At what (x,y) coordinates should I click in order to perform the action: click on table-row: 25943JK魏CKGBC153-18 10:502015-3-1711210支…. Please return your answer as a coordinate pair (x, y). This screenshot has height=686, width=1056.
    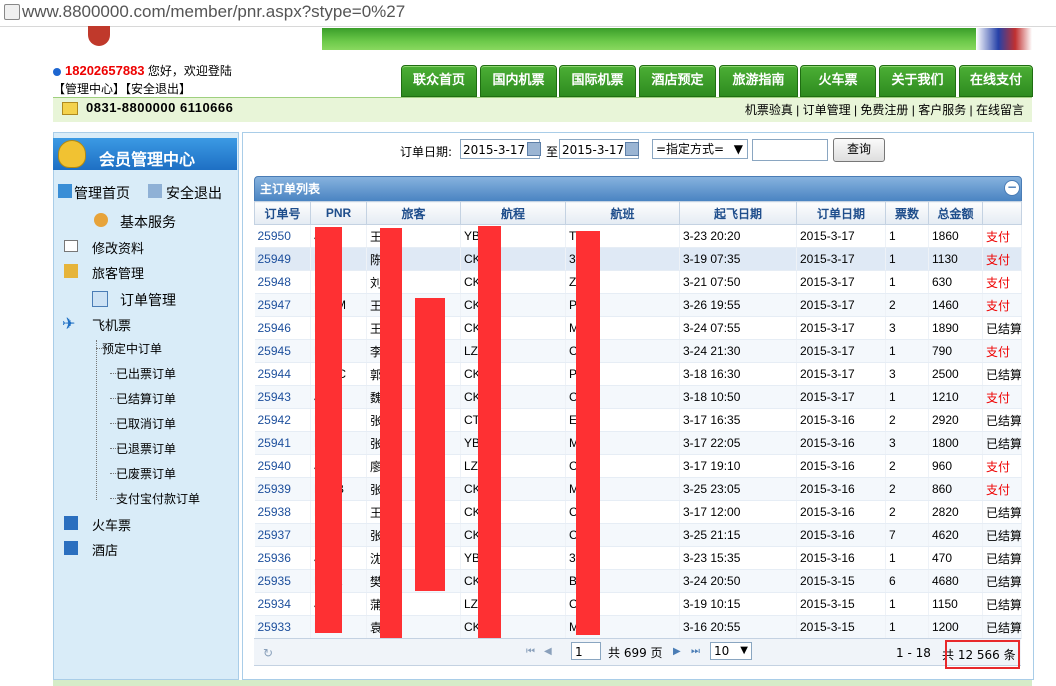
    Looking at the image, I should click on (638, 397).